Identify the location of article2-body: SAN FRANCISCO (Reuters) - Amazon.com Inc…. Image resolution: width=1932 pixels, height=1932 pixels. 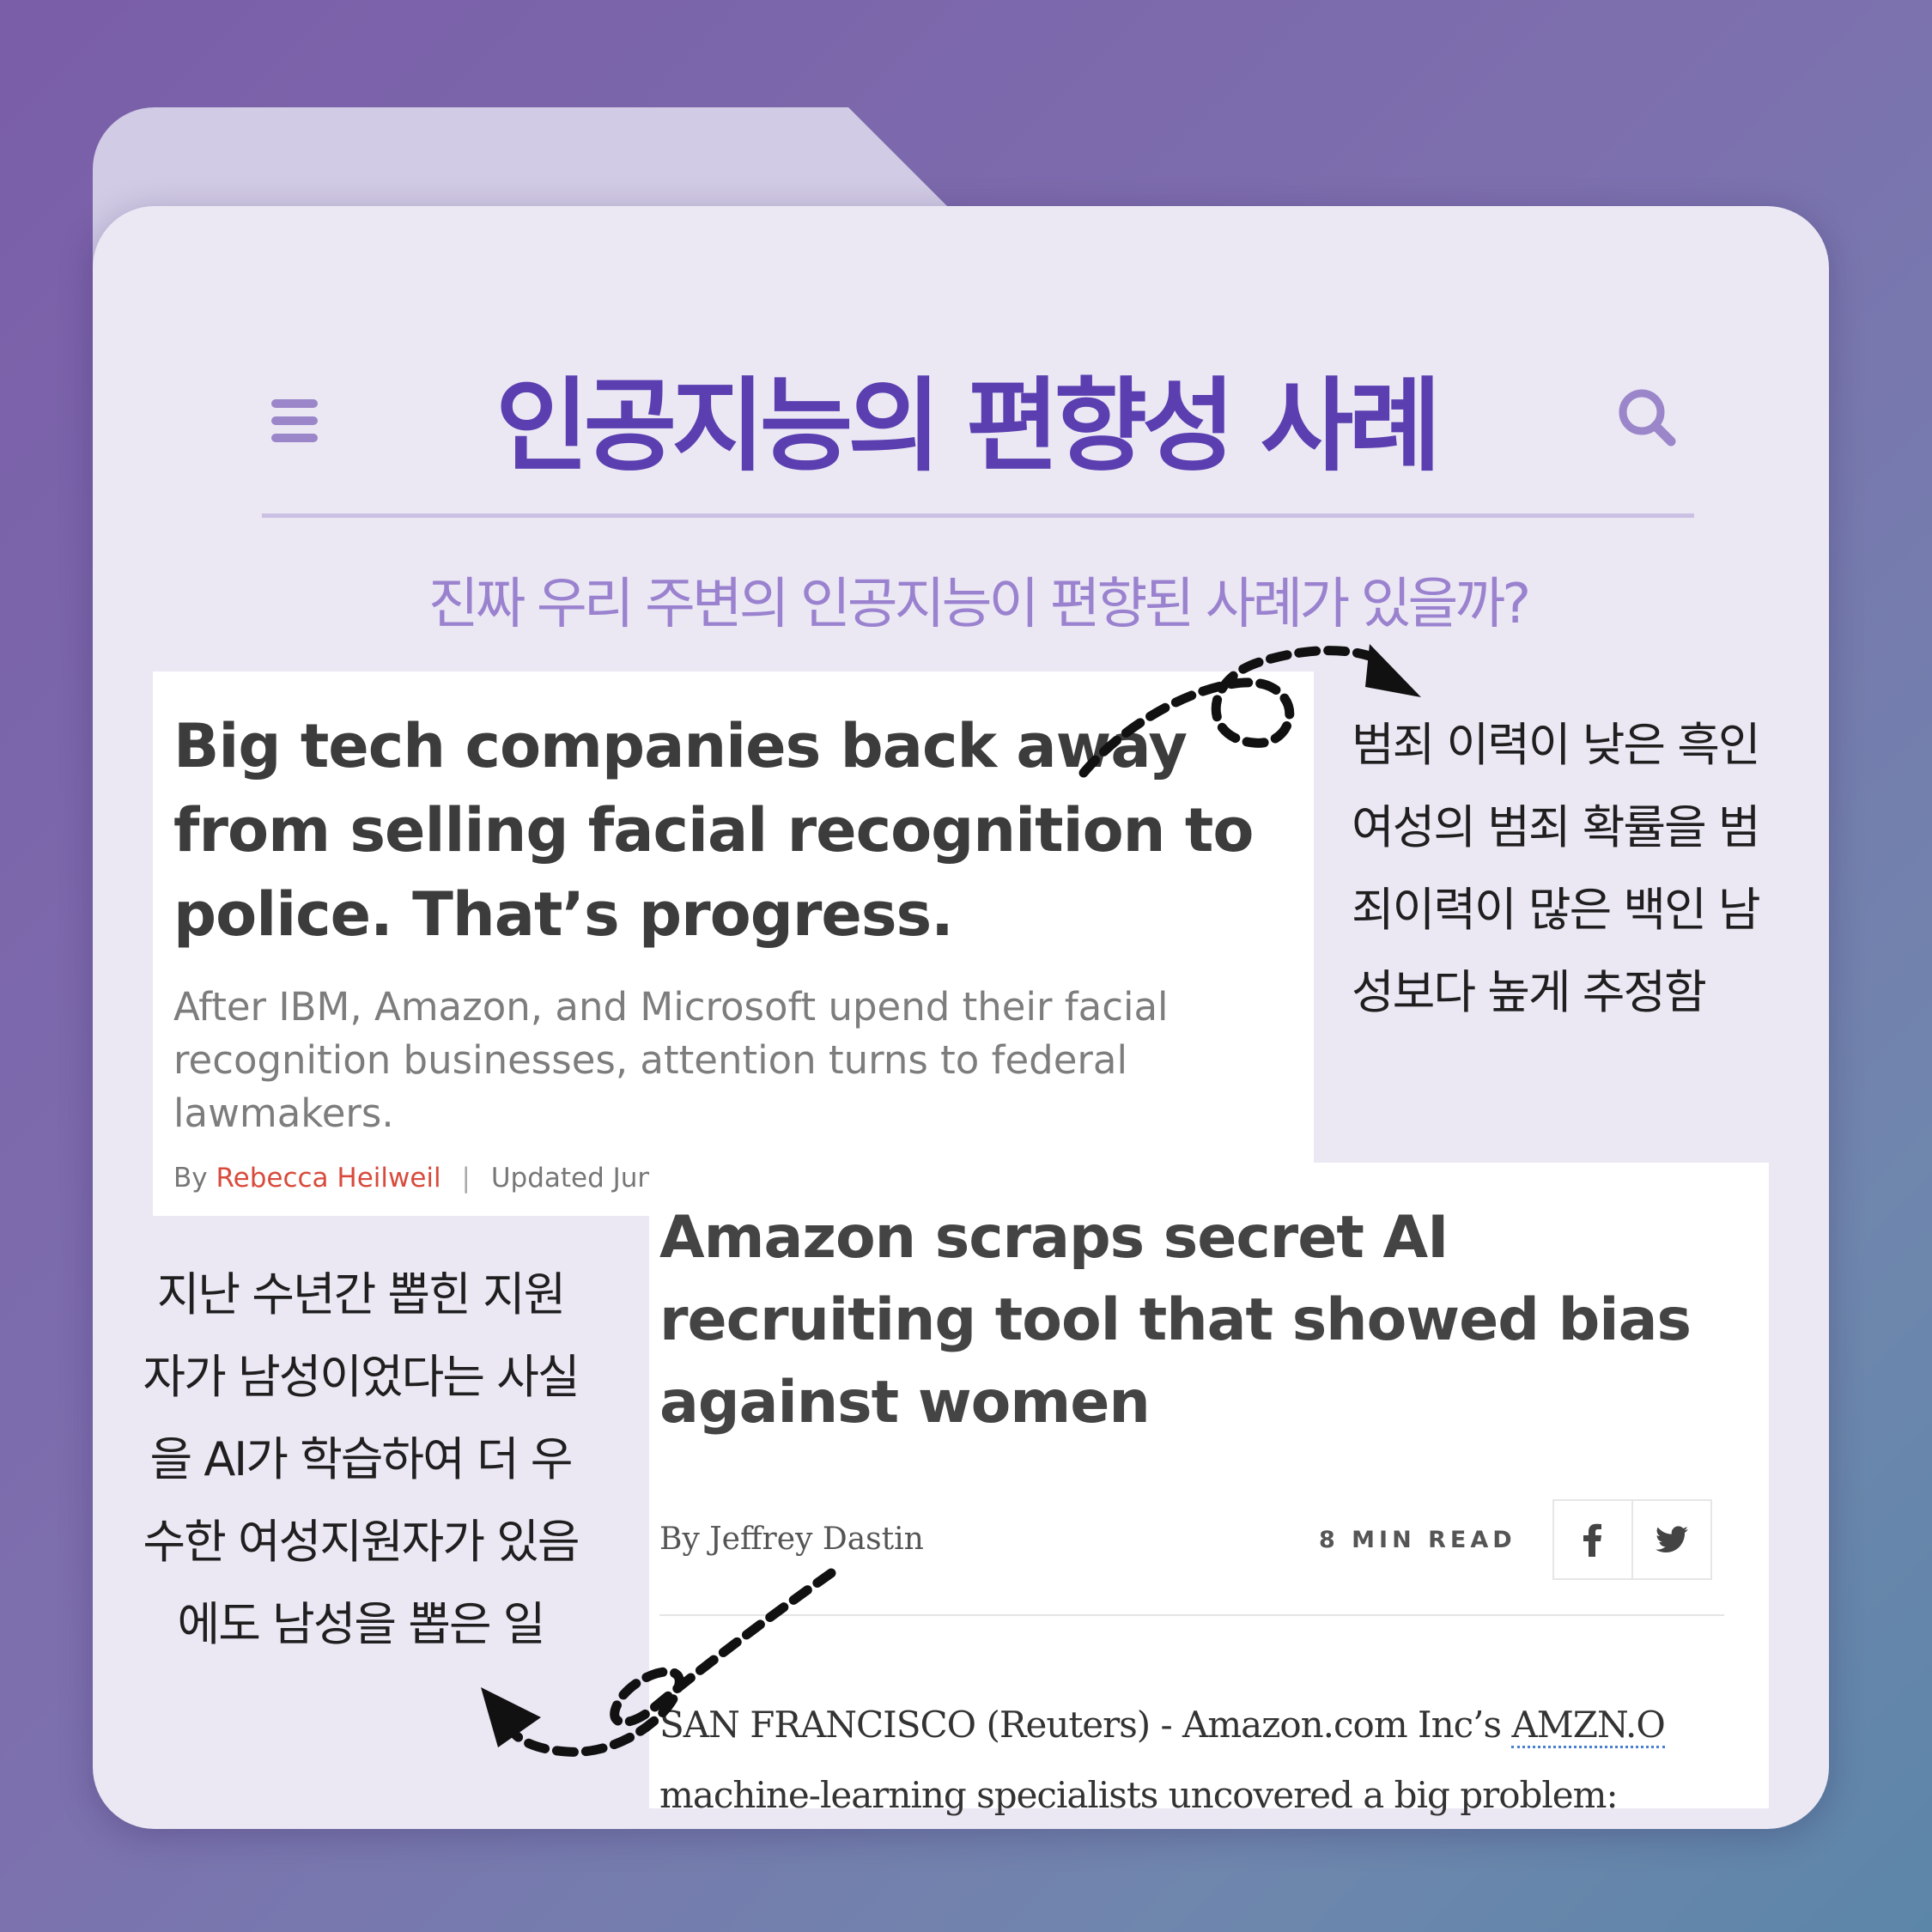
(1209, 1761).